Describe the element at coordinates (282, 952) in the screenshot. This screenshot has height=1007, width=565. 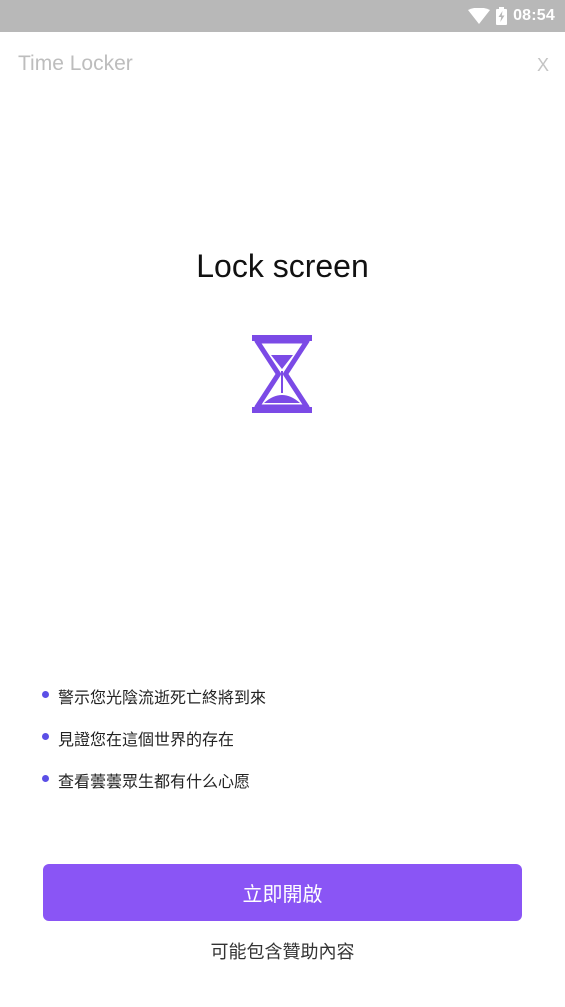
I see `sponsor-note: 可能包含贊助內容` at that location.